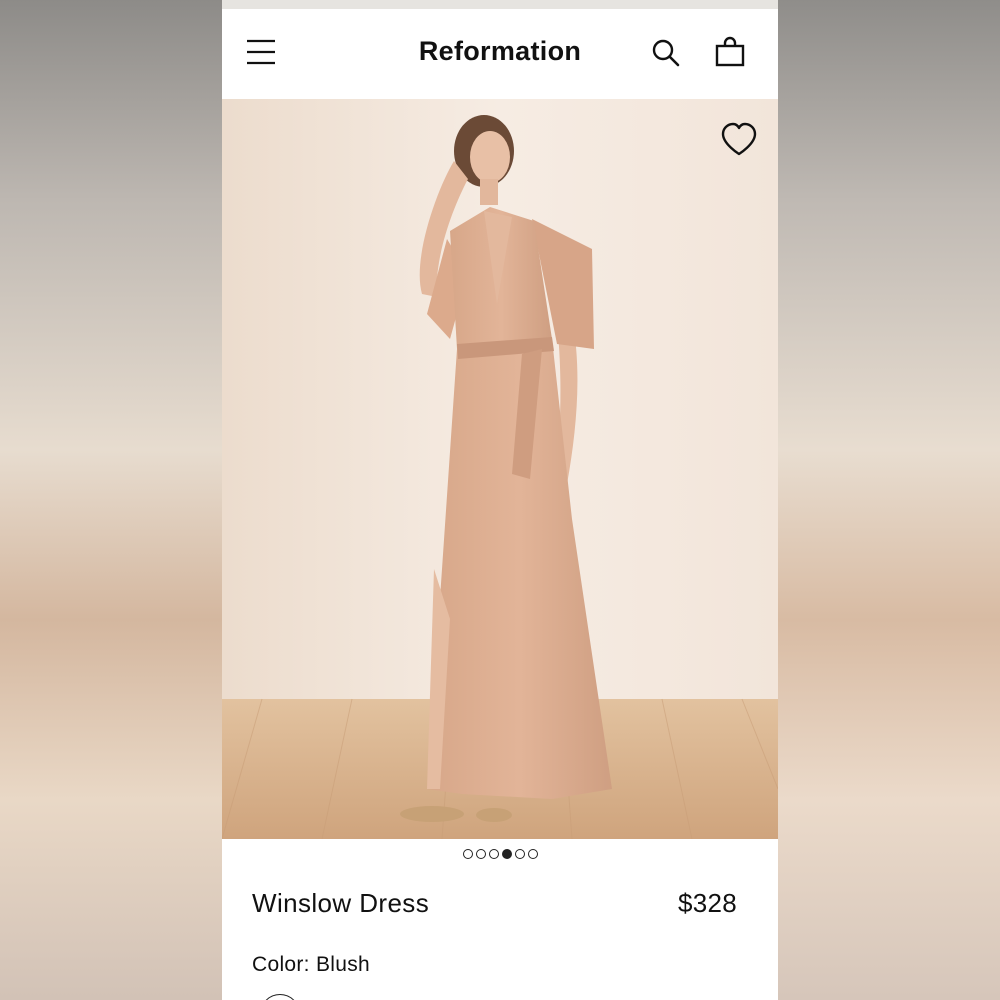 Image resolution: width=1000 pixels, height=1000 pixels. What do you see at coordinates (666, 53) in the screenshot?
I see `search-icon` at bounding box center [666, 53].